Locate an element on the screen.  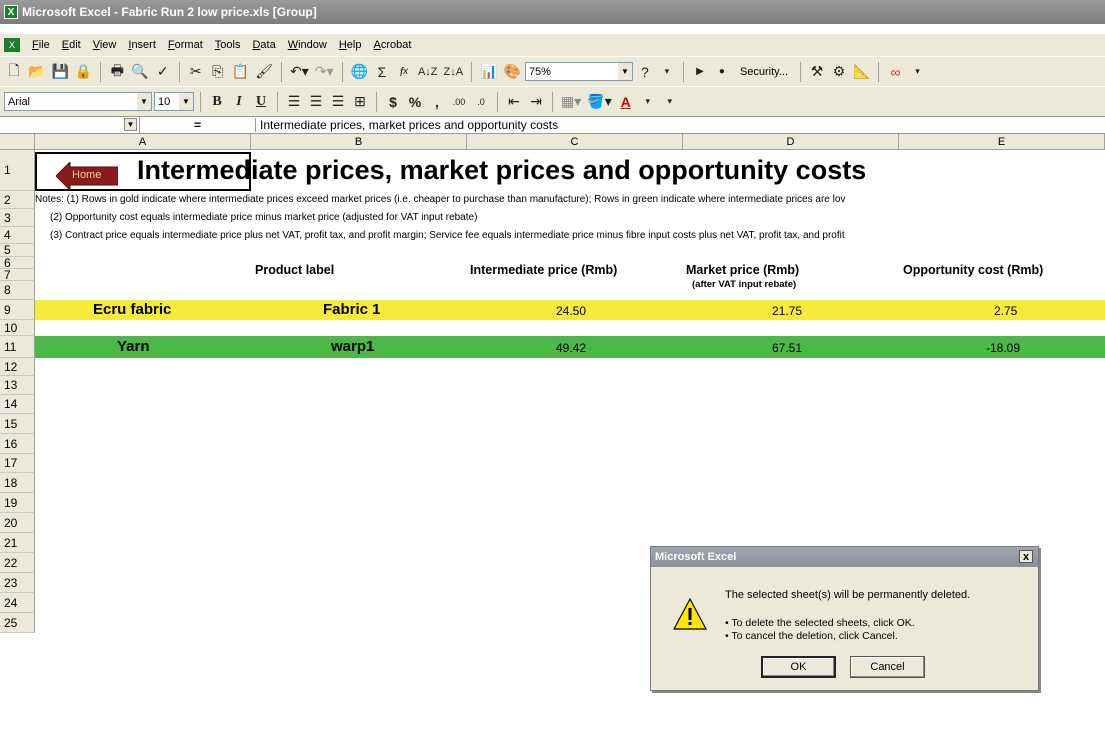
menu-help: Help is located at coordinates (350, 45).